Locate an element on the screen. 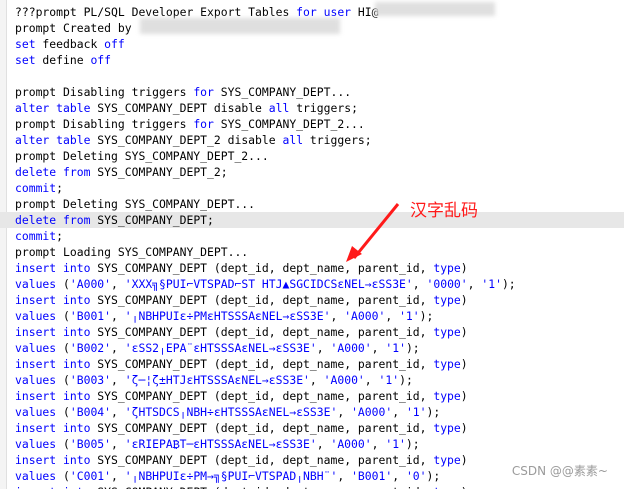  code-line is located at coordinates (312, 76).